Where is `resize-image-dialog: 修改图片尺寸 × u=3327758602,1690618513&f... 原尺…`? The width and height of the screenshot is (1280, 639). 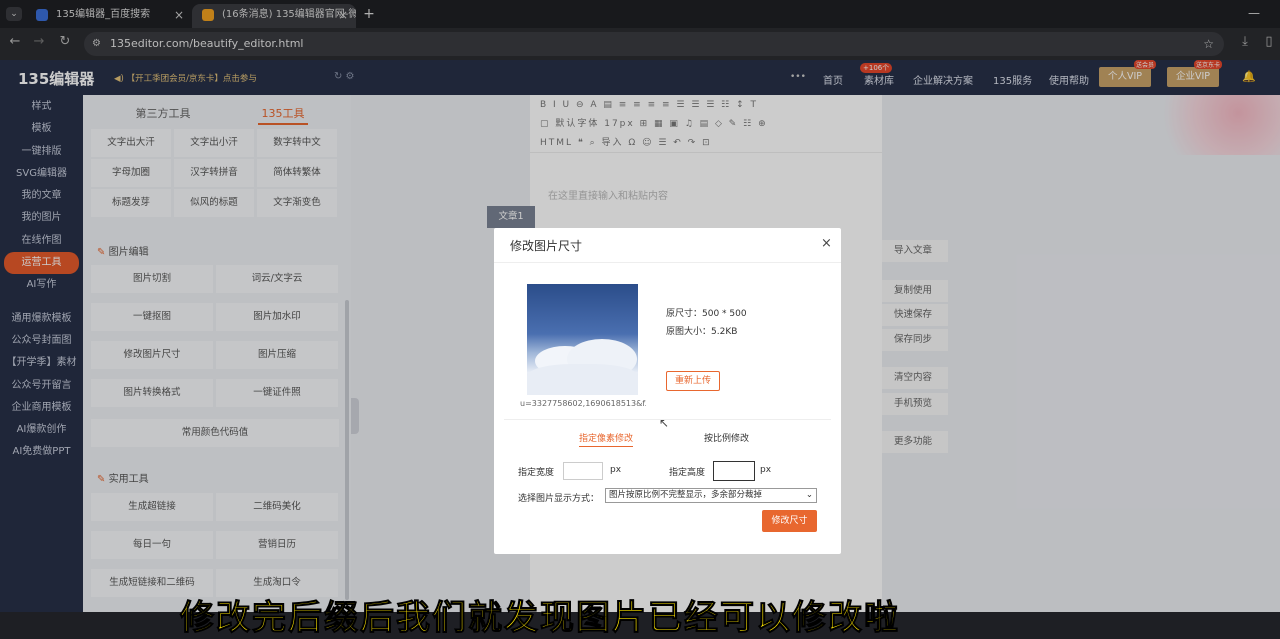
resize-image-dialog: 修改图片尺寸 × u=3327758602,1690618513&f... 原尺… is located at coordinates (667, 391).